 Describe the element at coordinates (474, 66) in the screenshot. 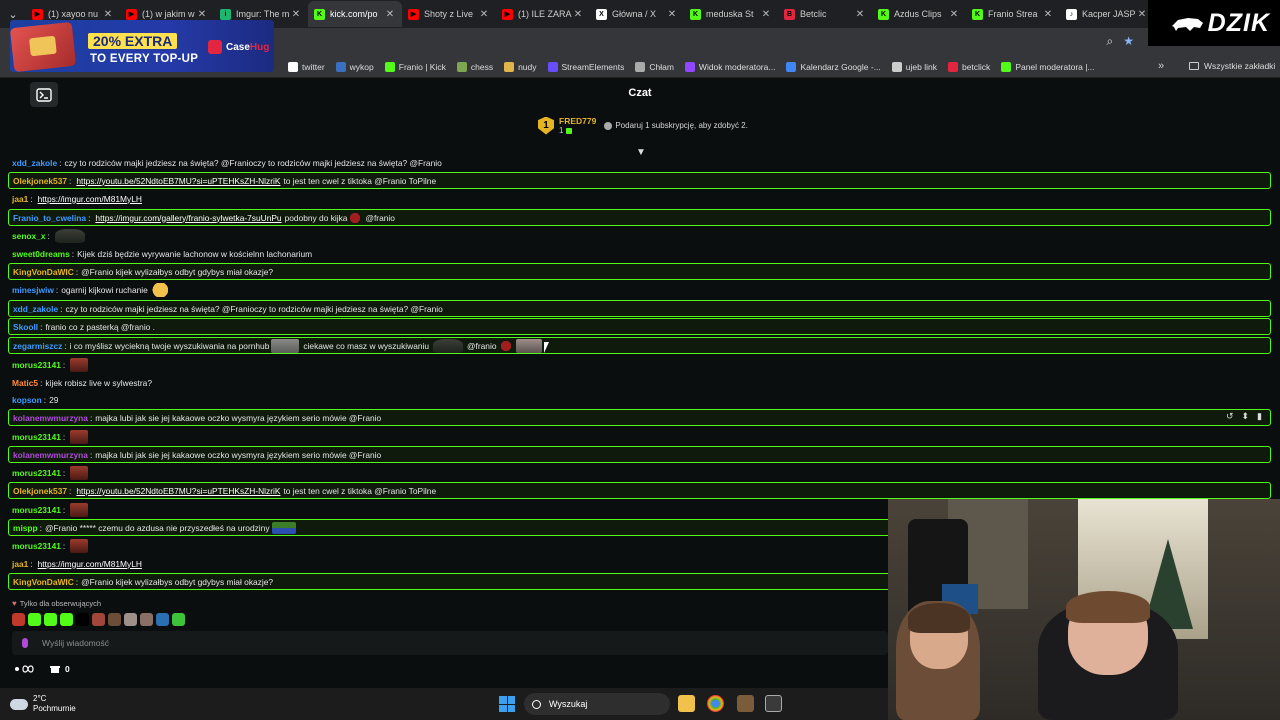

I see `bookmark-item: chess` at that location.